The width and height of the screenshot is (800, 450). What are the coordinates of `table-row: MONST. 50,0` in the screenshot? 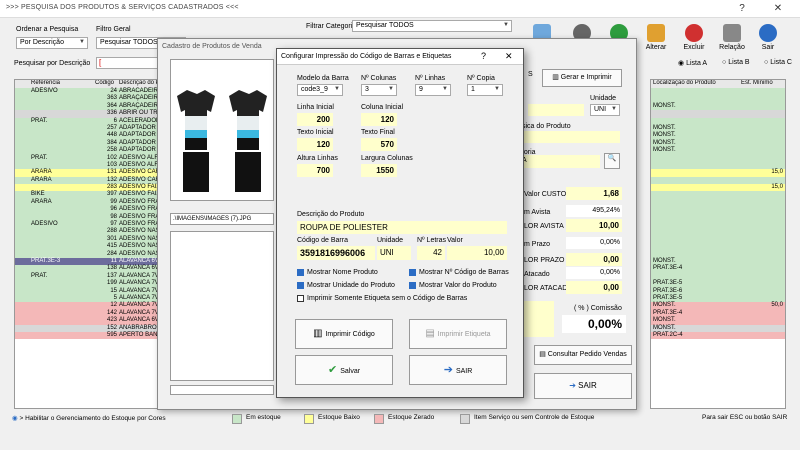 It's located at (718, 306).